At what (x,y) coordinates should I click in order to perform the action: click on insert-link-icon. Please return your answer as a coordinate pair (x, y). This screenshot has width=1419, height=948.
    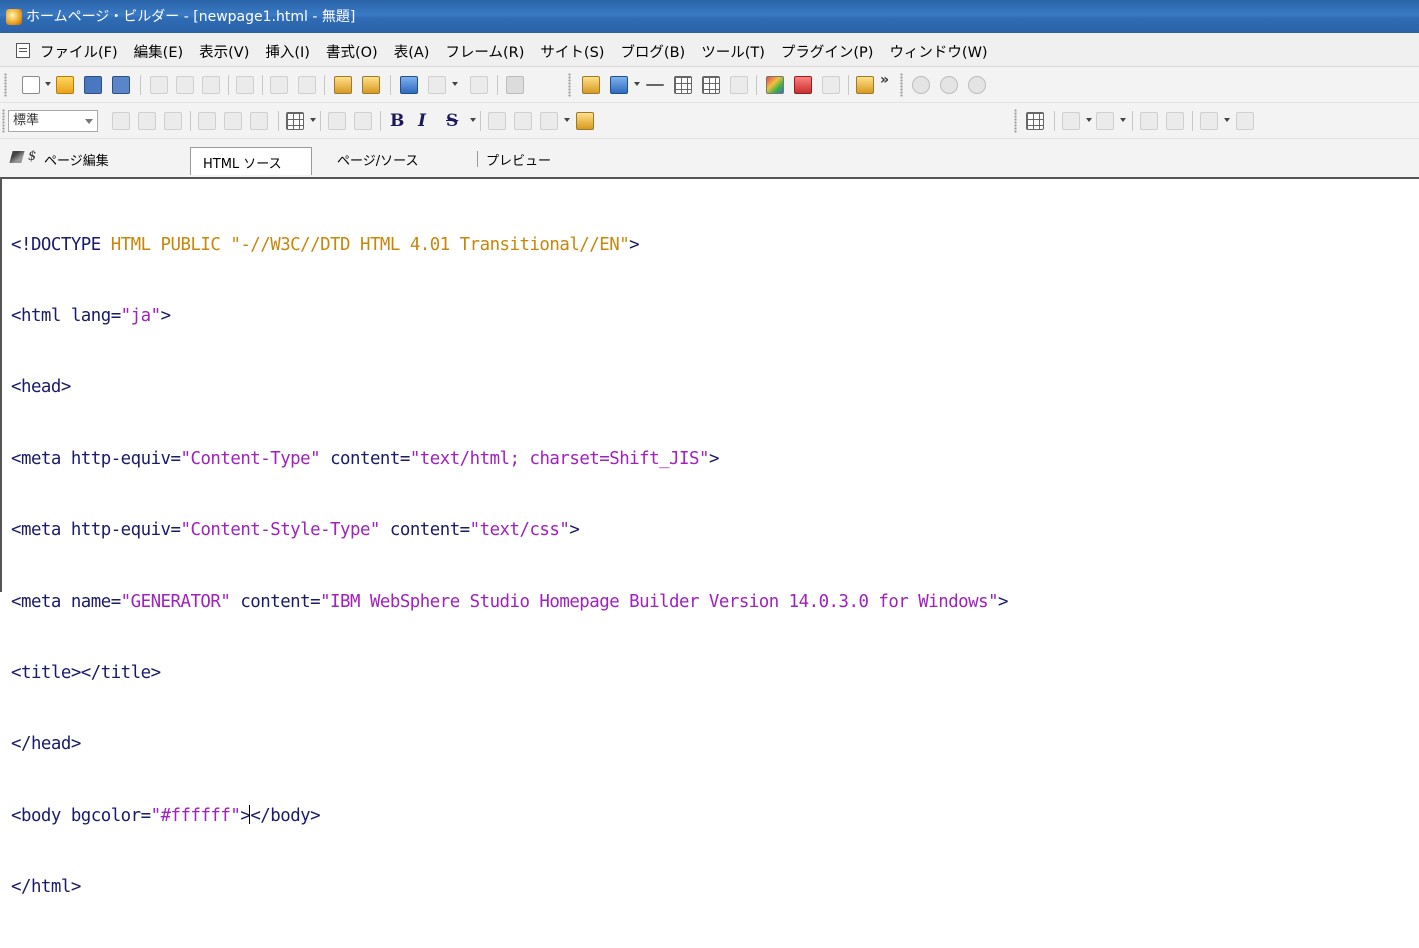
    Looking at the image, I should click on (409, 85).